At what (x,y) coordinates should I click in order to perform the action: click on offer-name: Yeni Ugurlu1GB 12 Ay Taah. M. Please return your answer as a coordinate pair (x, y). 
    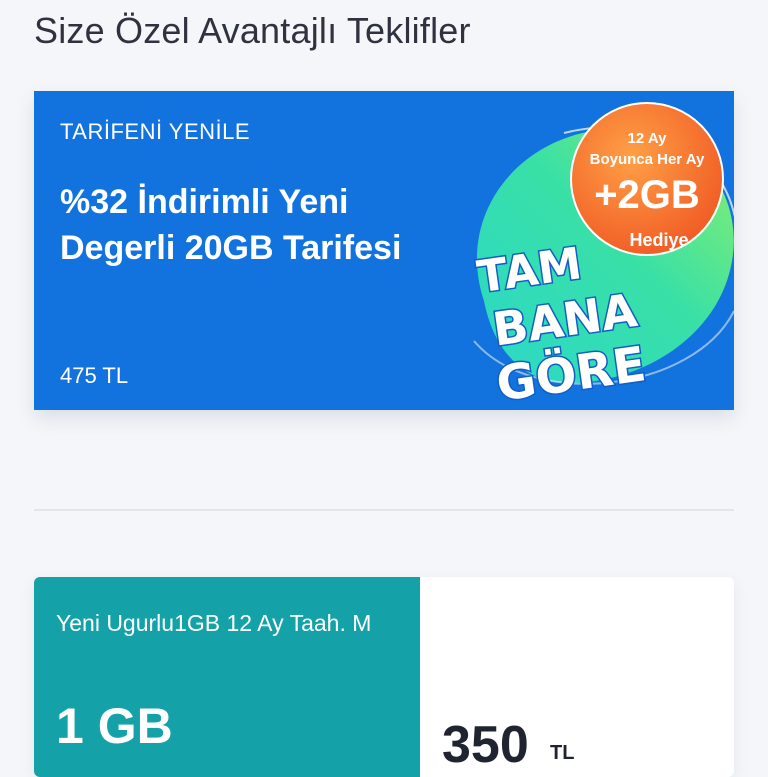
    Looking at the image, I should click on (214, 623).